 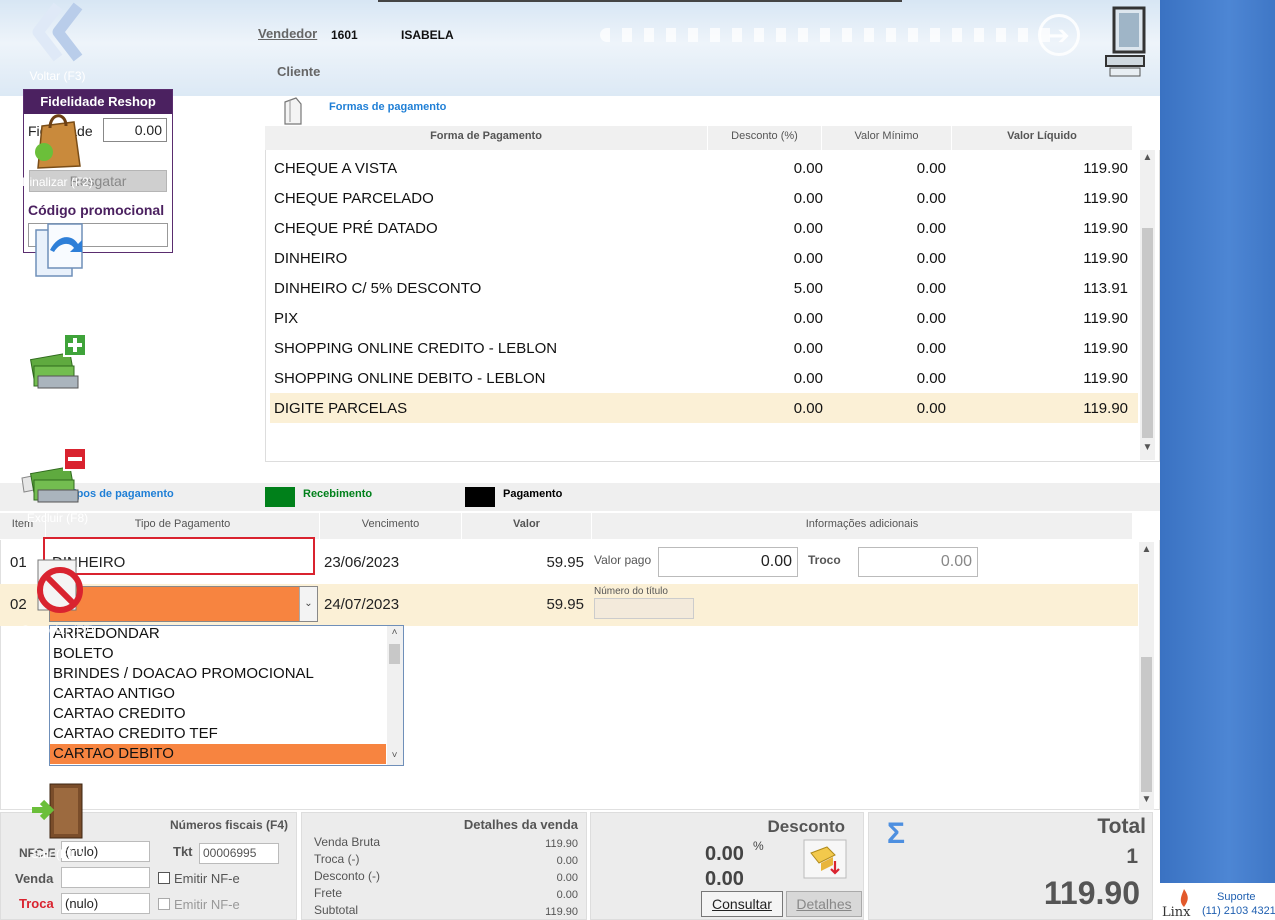 I want to click on numero-titulo-label: Número do título, so click(x=631, y=591).